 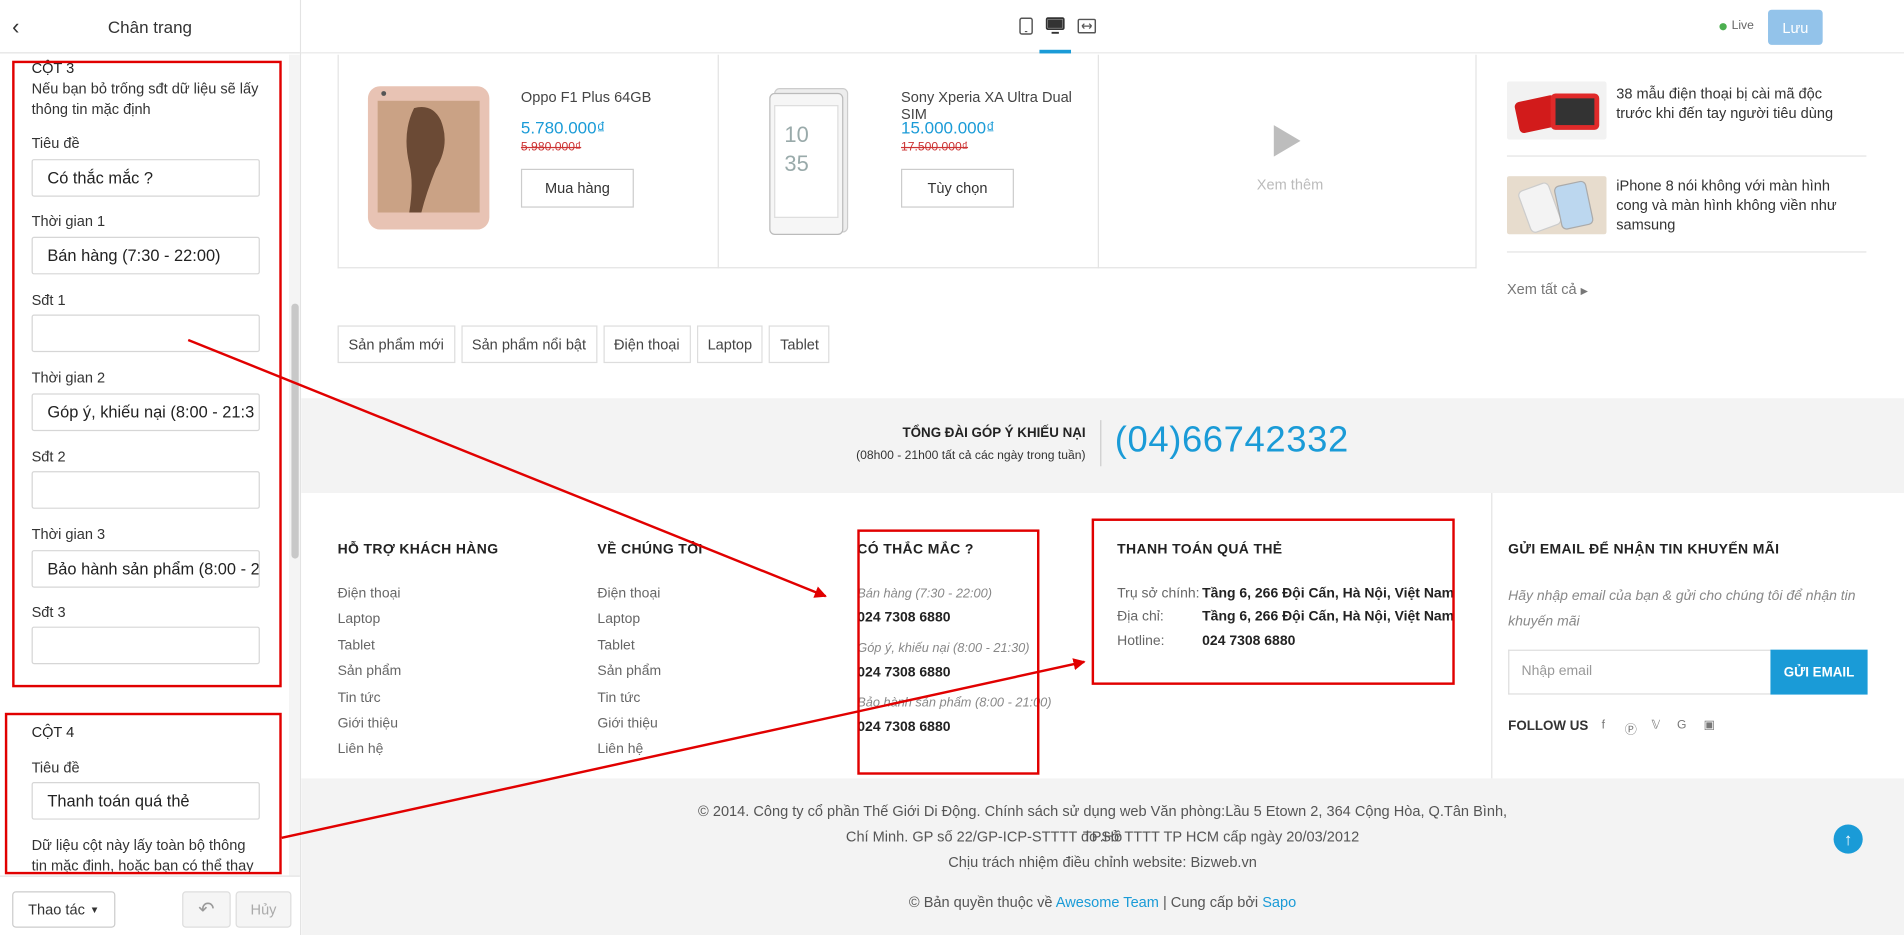 I want to click on tag-featured: Sản phẩm nổi bật, so click(x=529, y=344).